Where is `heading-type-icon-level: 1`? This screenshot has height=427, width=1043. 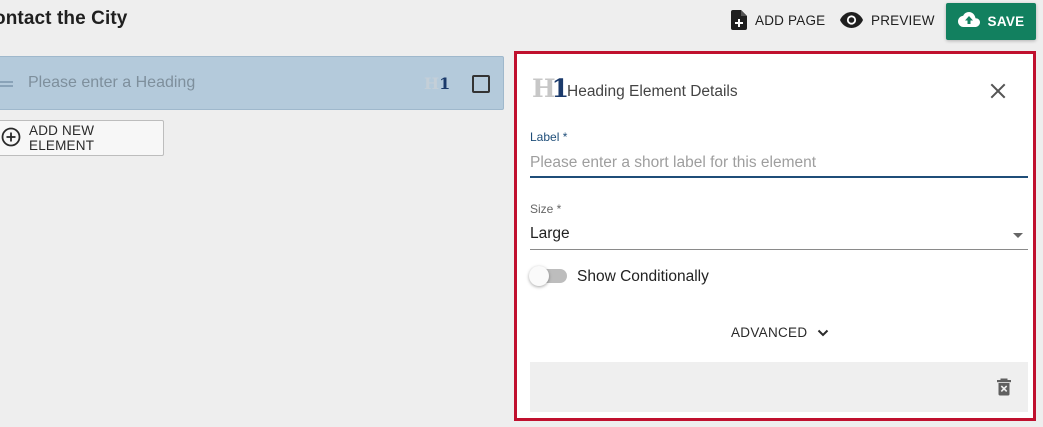 heading-type-icon-level: 1 is located at coordinates (445, 83).